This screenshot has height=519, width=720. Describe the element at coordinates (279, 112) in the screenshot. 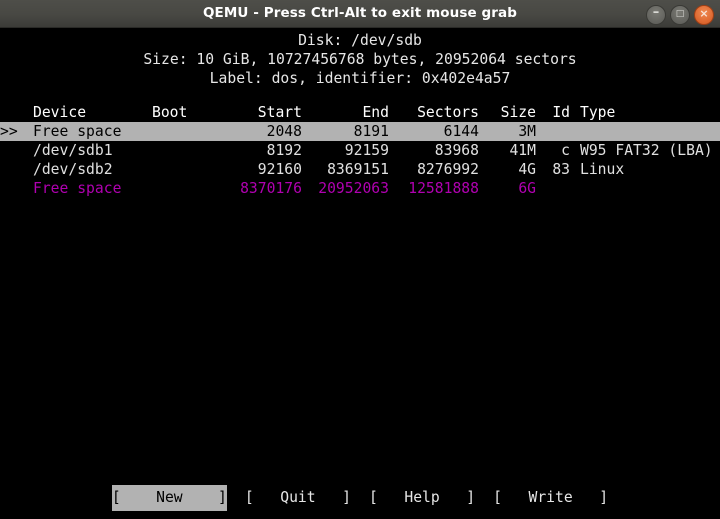

I see `column-header-start: Start` at that location.